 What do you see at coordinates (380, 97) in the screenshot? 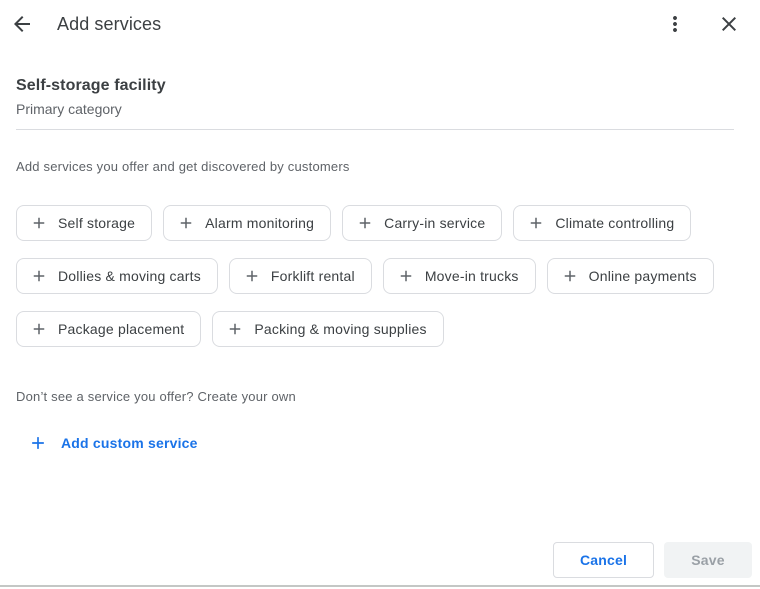
I see `category-section: Self-storage facility Primary category` at bounding box center [380, 97].